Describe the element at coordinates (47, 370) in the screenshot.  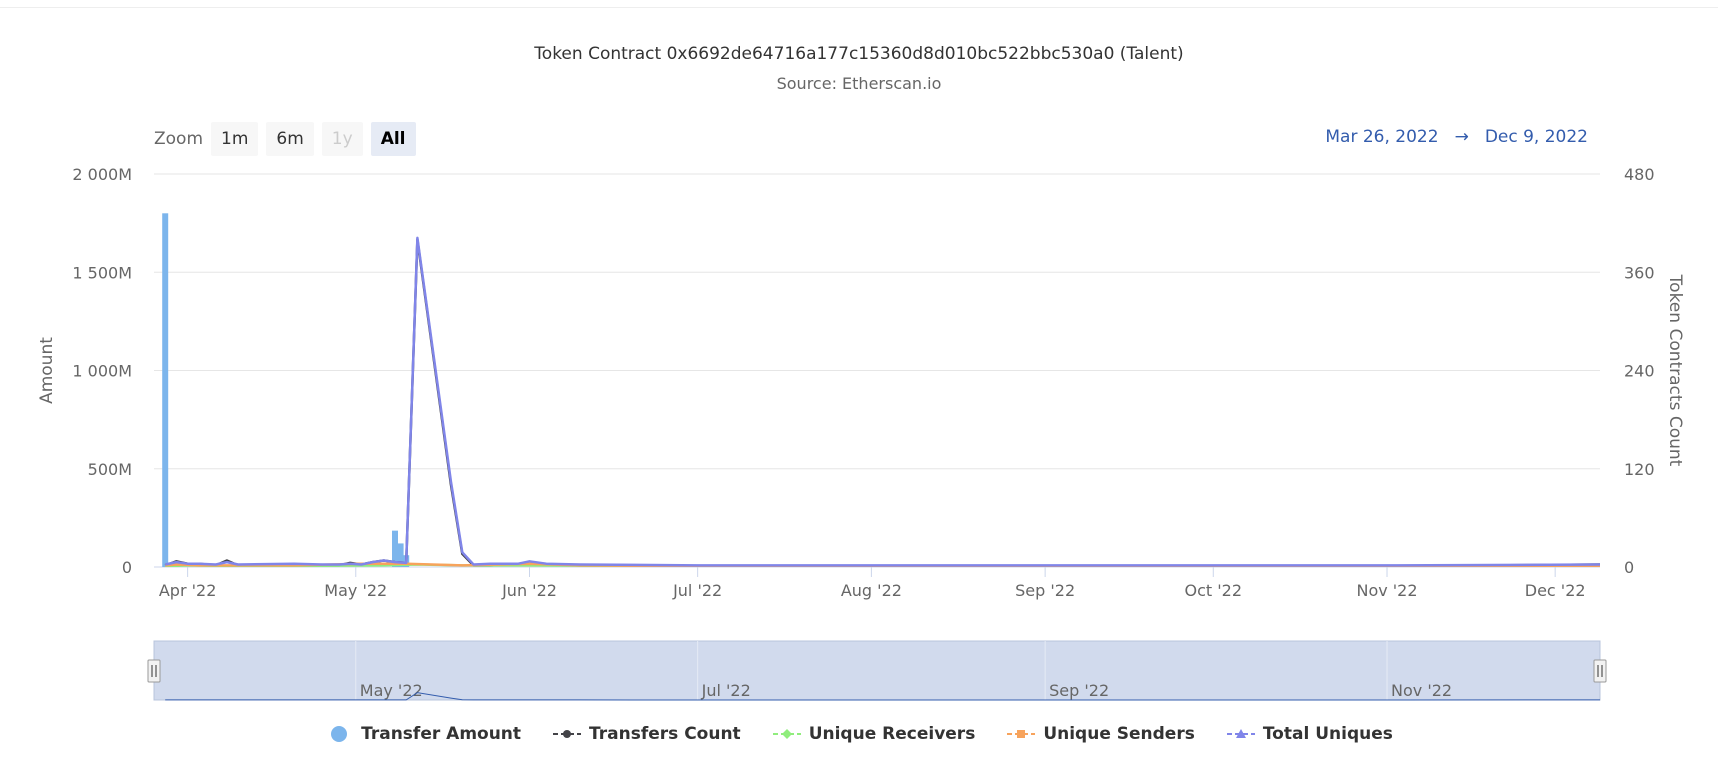
I see `y-left-axis-title: Amount` at that location.